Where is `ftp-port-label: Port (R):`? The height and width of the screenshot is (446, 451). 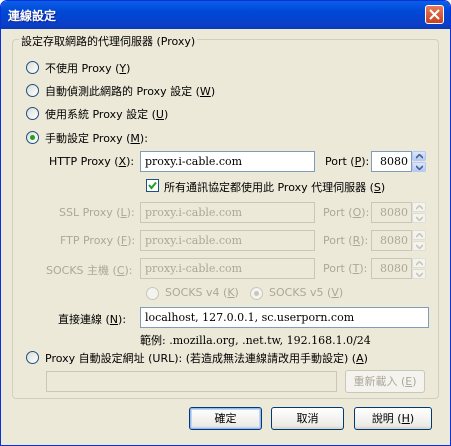 ftp-port-label: Port (R): is located at coordinates (346, 240).